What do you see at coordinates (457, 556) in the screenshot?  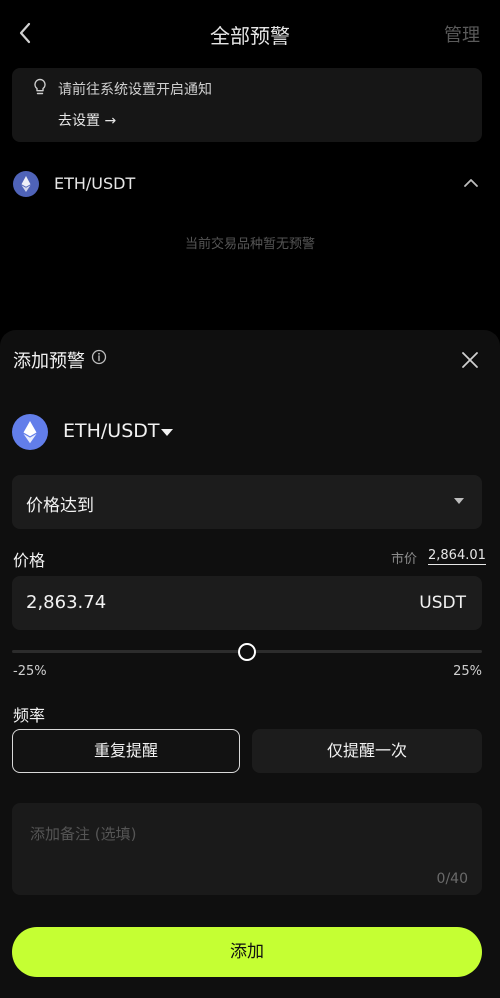 I see `market-price-value: 2,864.01` at bounding box center [457, 556].